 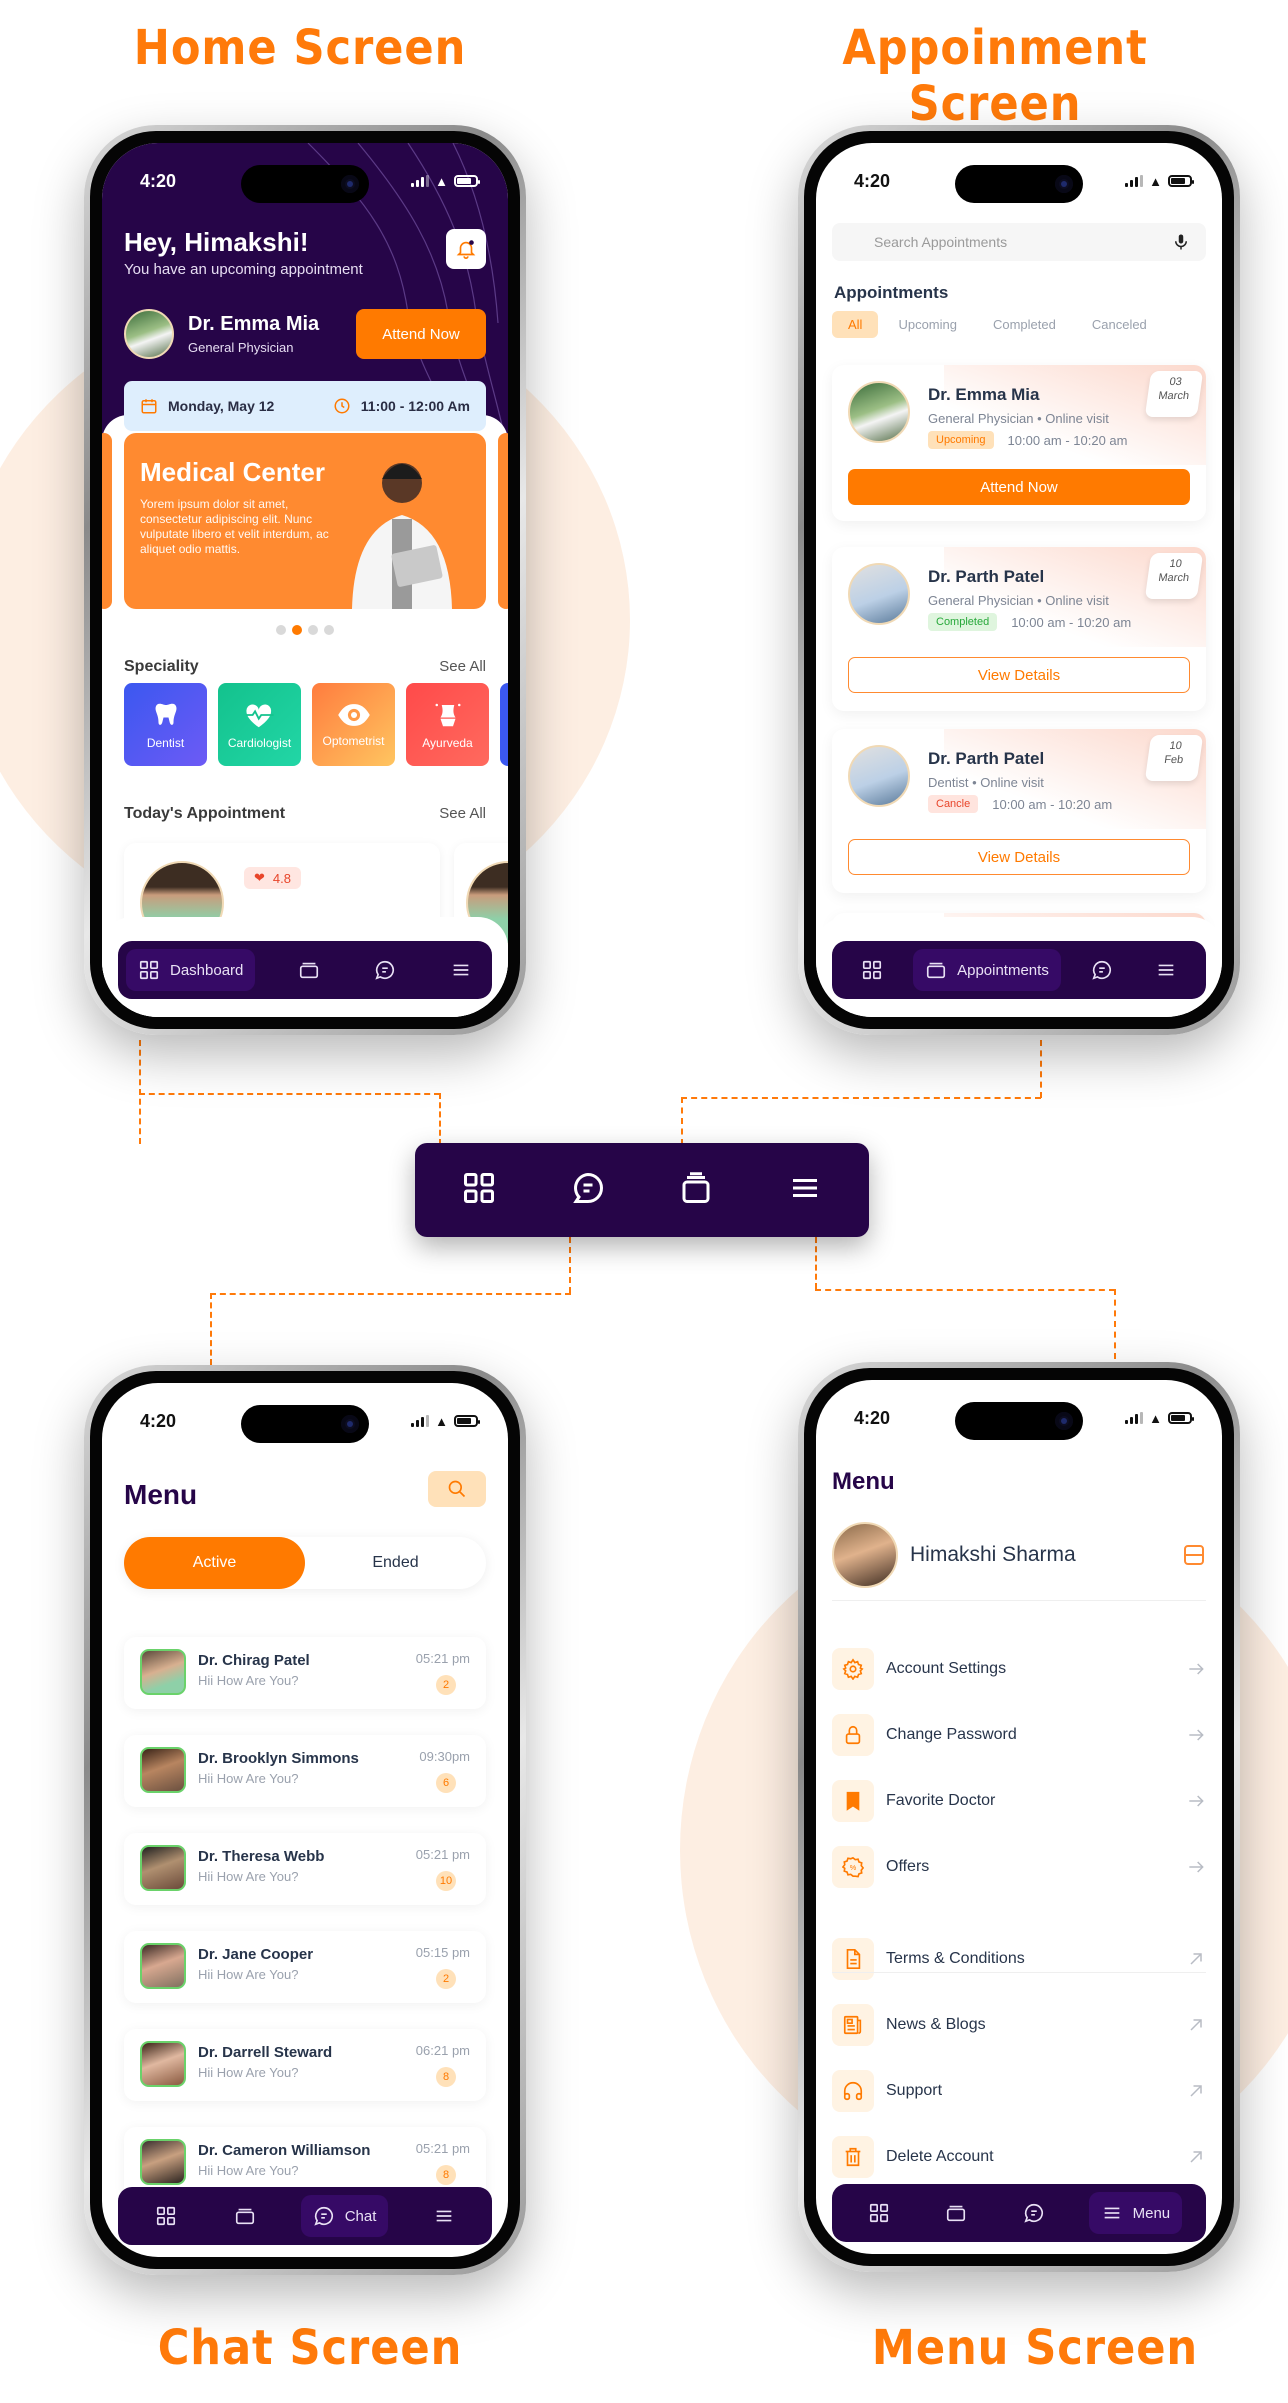 I want to click on nav-appointments: Appointments, so click(x=987, y=970).